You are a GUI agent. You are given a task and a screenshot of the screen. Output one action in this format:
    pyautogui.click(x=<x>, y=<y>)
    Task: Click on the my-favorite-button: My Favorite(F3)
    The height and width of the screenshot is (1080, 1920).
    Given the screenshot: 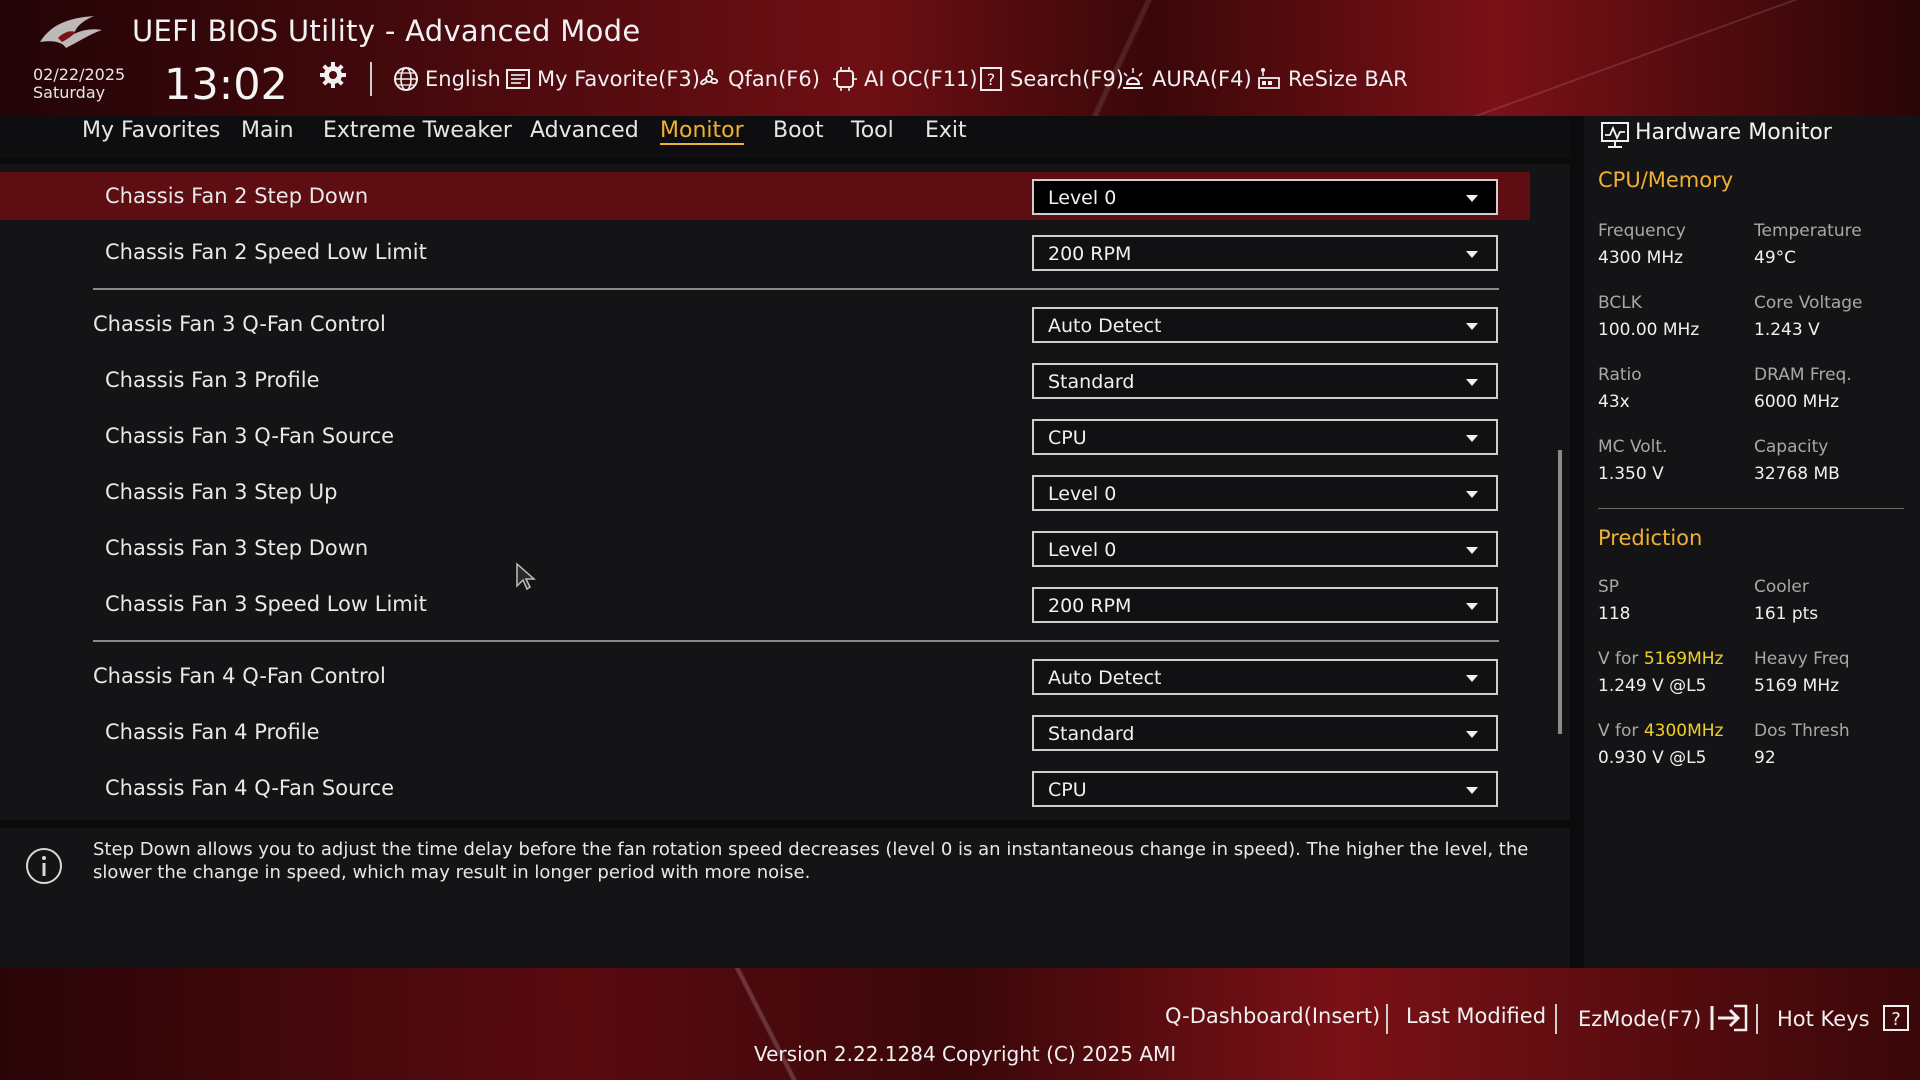 What is the action you would take?
    pyautogui.click(x=602, y=79)
    